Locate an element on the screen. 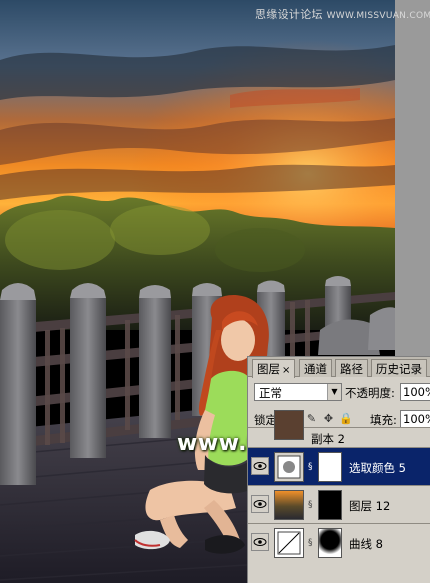 The height and width of the screenshot is (583, 430). blend-mode-select: 正常 ▼ is located at coordinates (298, 392).